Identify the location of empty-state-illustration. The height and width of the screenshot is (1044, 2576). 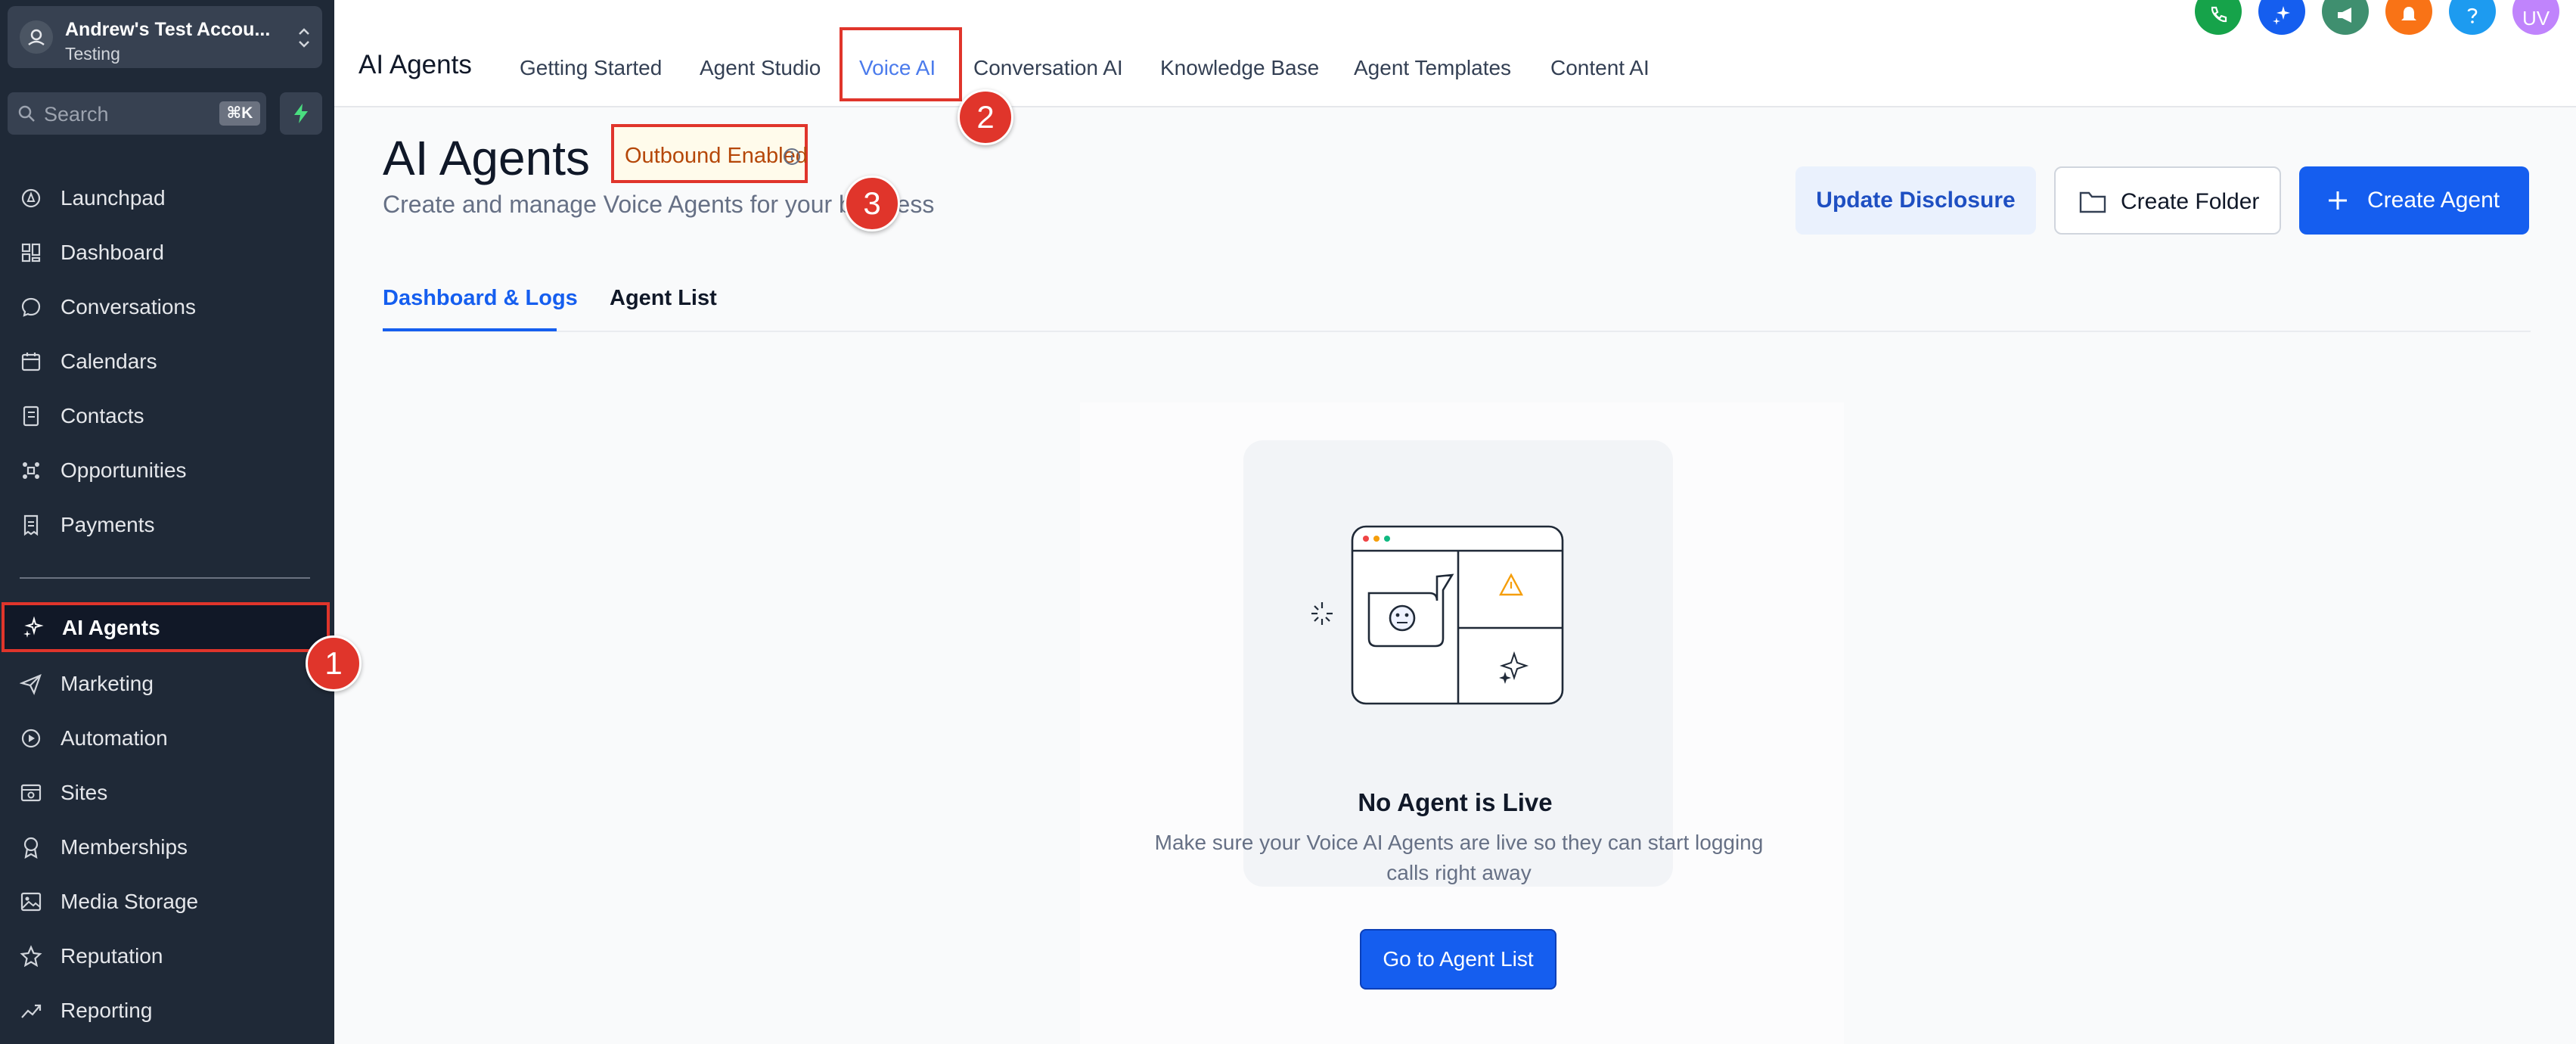
(1458, 663).